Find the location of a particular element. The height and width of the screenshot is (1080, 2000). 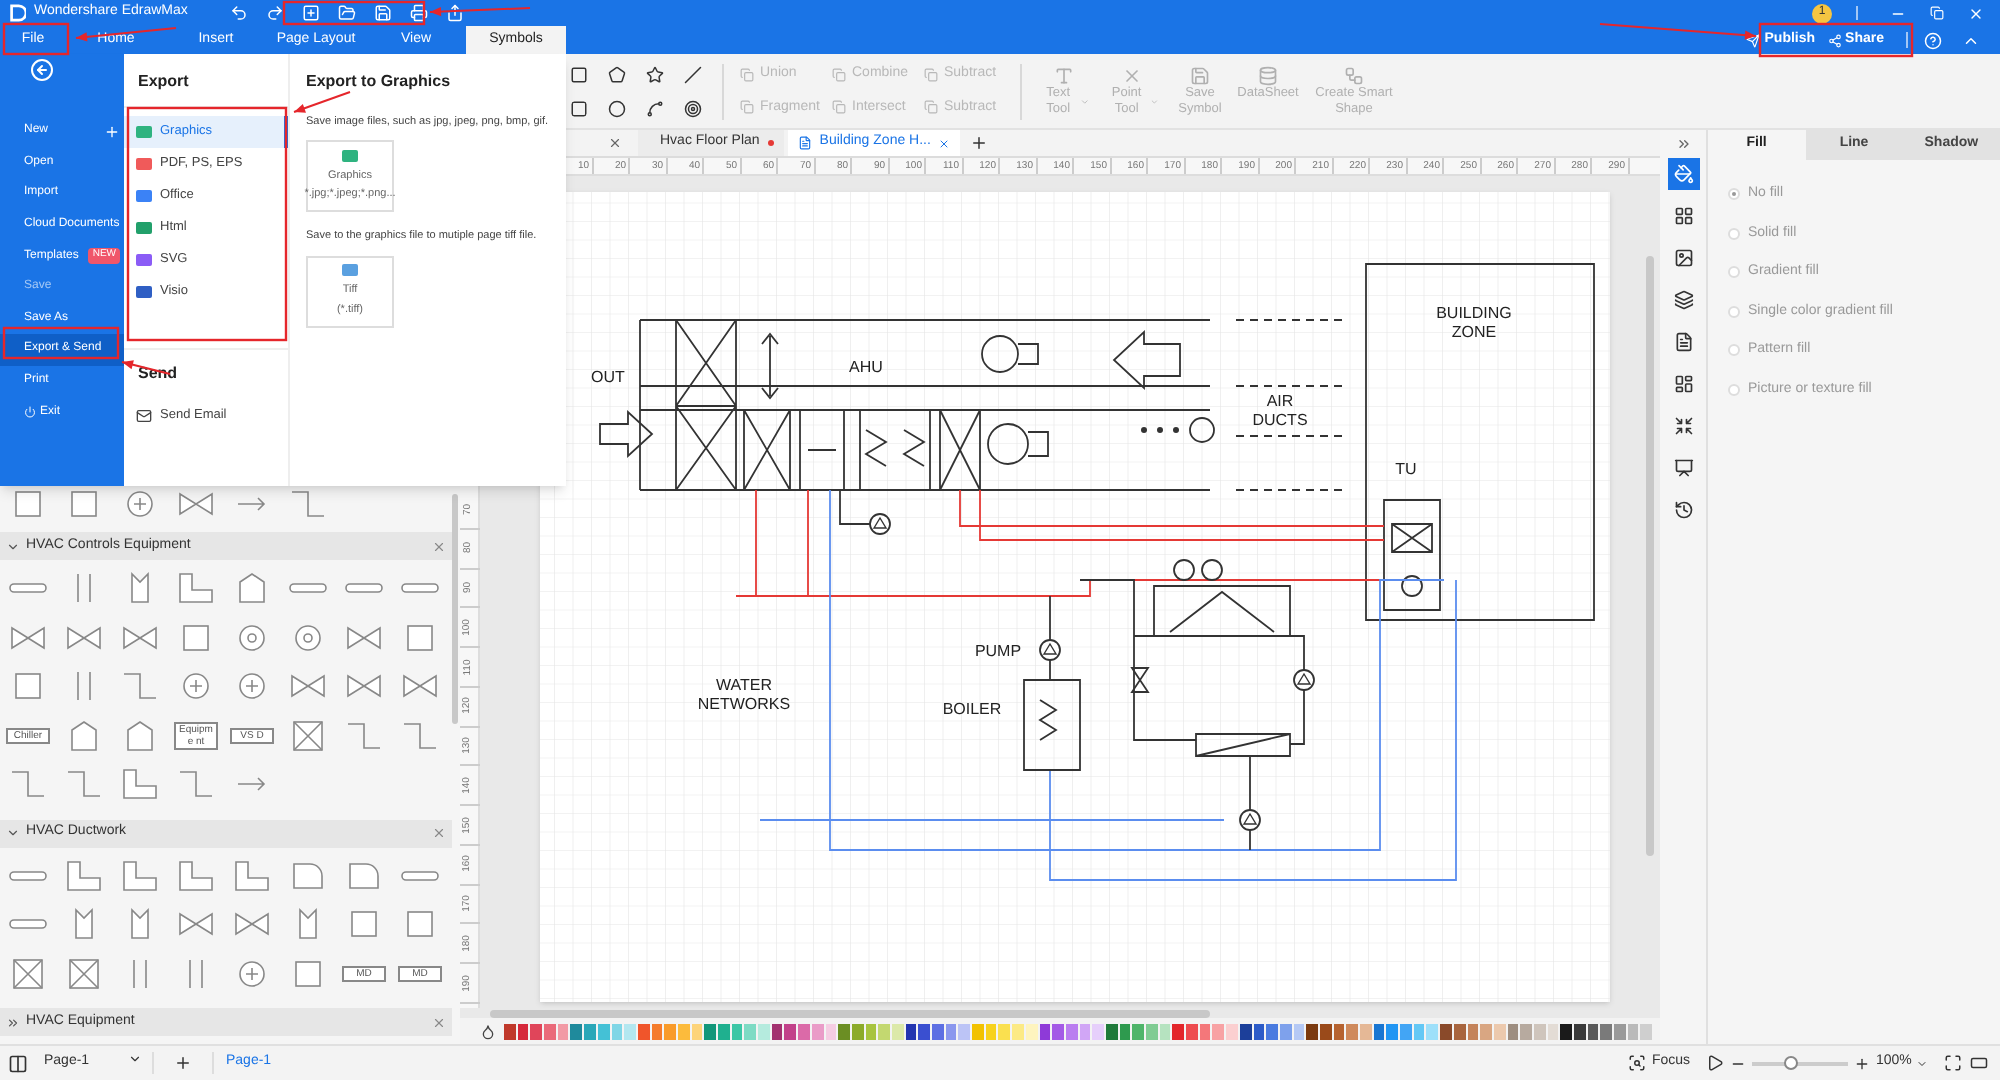

panel-heading: Export to Graphics is located at coordinates (378, 82).